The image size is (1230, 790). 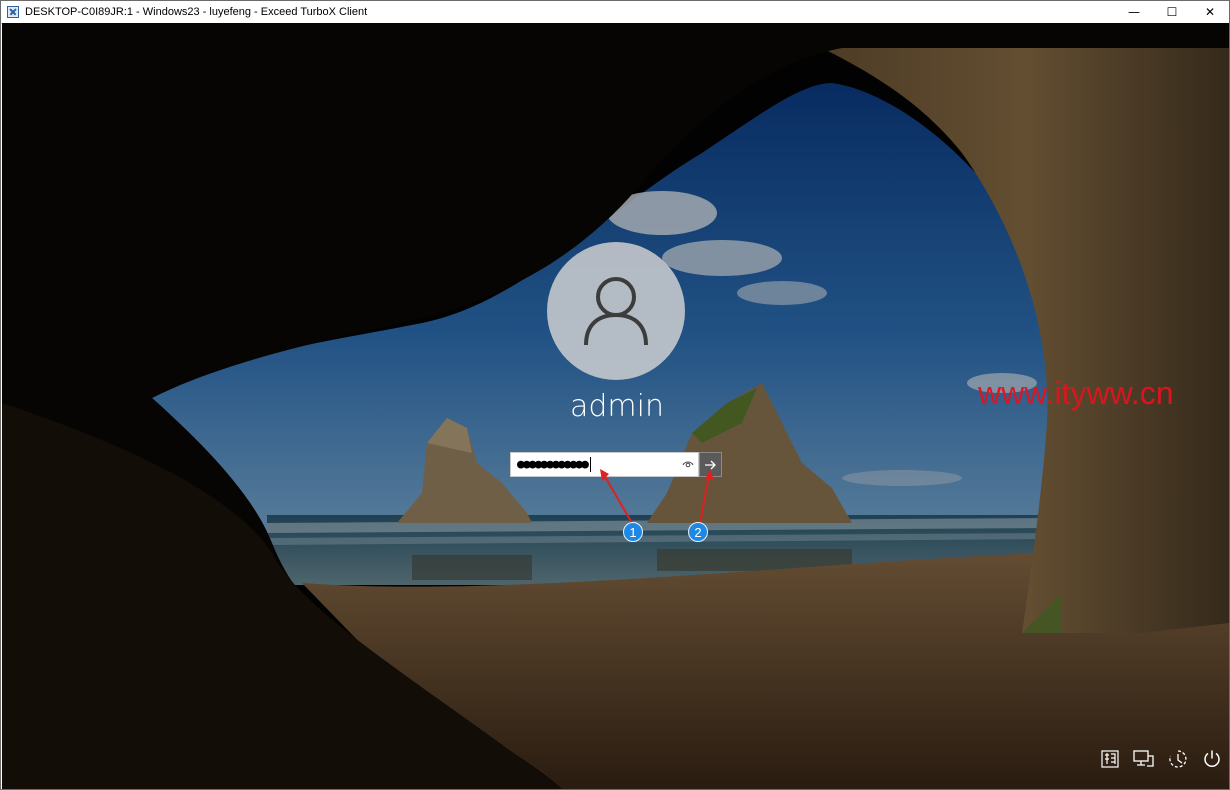 I want to click on window-controls: — ☐ ✕, so click(x=1172, y=12).